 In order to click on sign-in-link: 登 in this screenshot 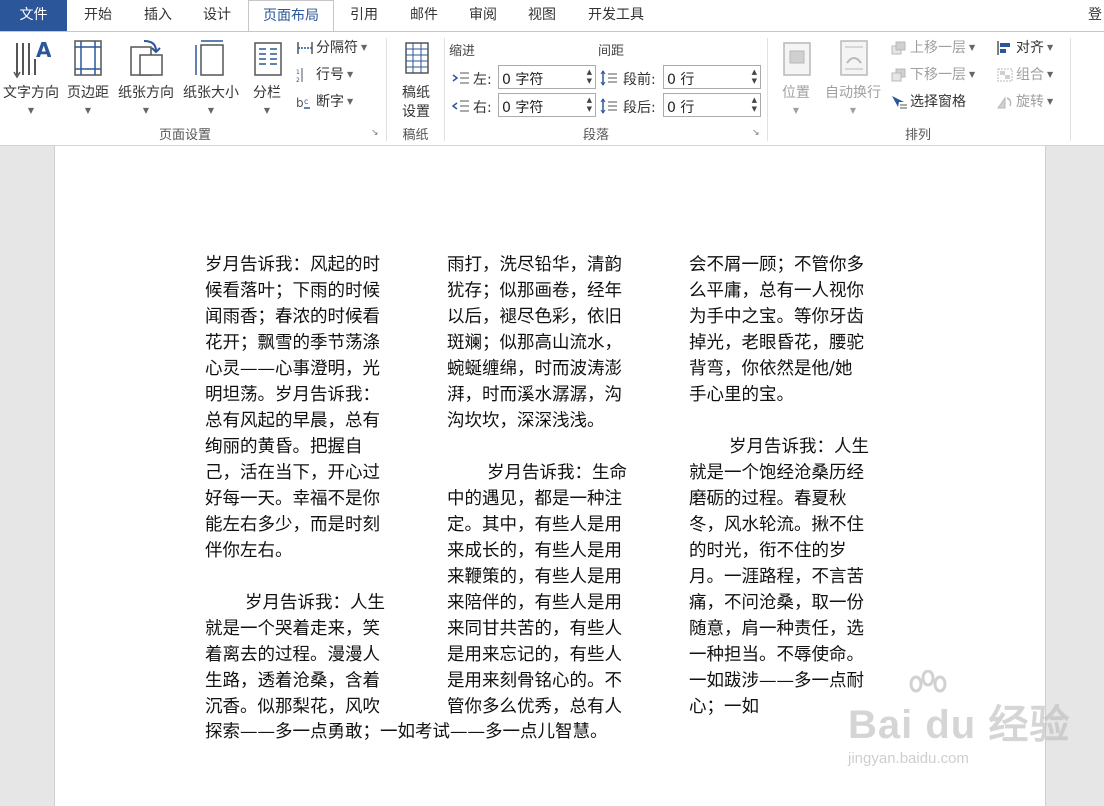, I will do `click(1096, 15)`.